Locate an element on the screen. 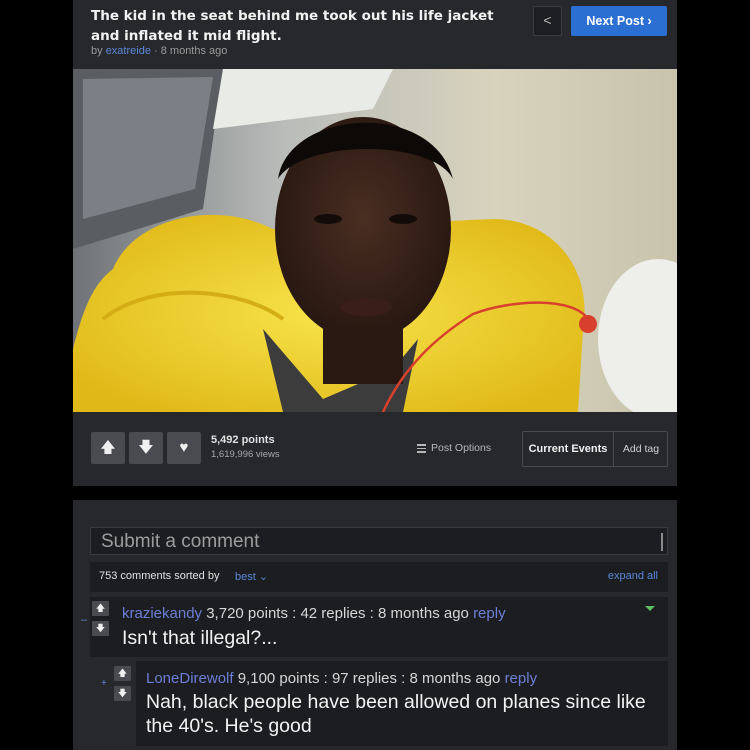 This screenshot has width=750, height=750. text-caret is located at coordinates (662, 542).